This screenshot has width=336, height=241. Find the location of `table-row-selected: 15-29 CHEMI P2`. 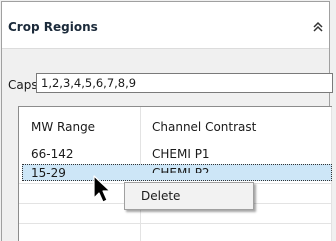

table-row-selected: 15-29 CHEMI P2 is located at coordinates (177, 172).